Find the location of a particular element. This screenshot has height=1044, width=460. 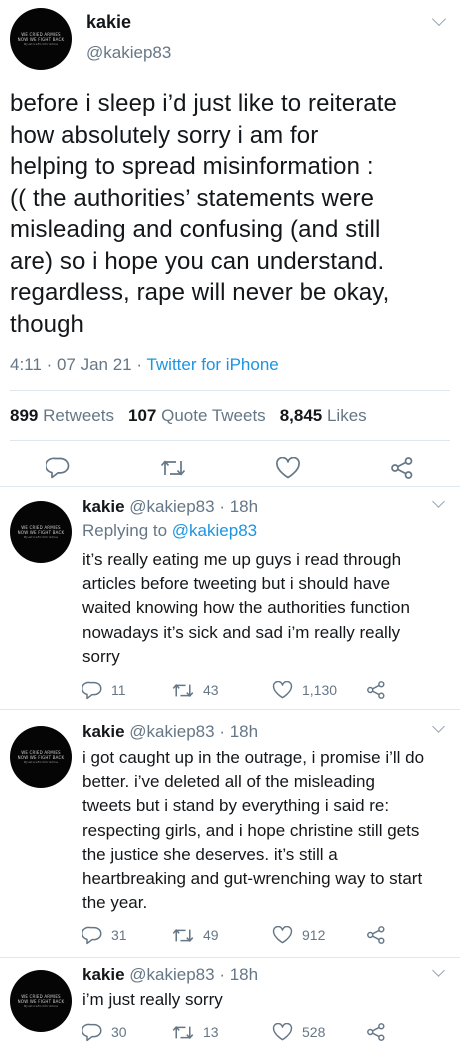

like-count: 528 is located at coordinates (314, 1032).